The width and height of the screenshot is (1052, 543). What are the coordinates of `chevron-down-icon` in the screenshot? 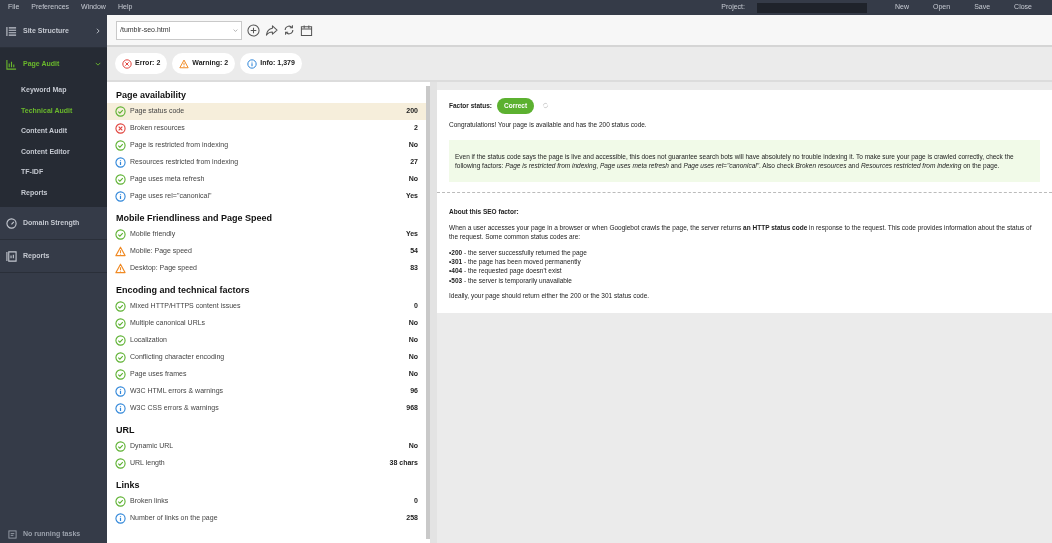 It's located at (98, 64).